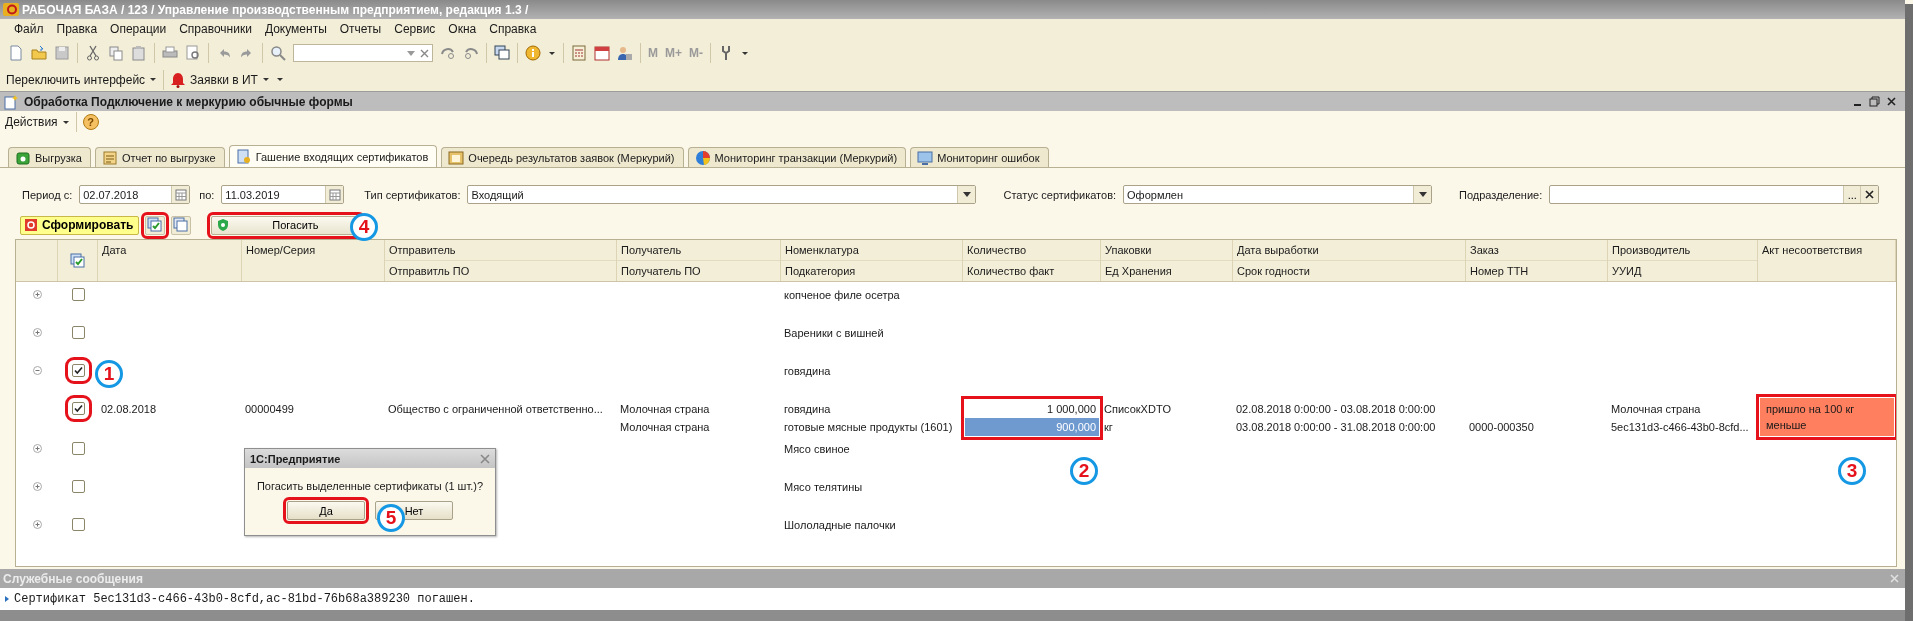 Image resolution: width=1913 pixels, height=621 pixels. Describe the element at coordinates (80, 225) in the screenshot. I see `generate-button: Сформировать` at that location.